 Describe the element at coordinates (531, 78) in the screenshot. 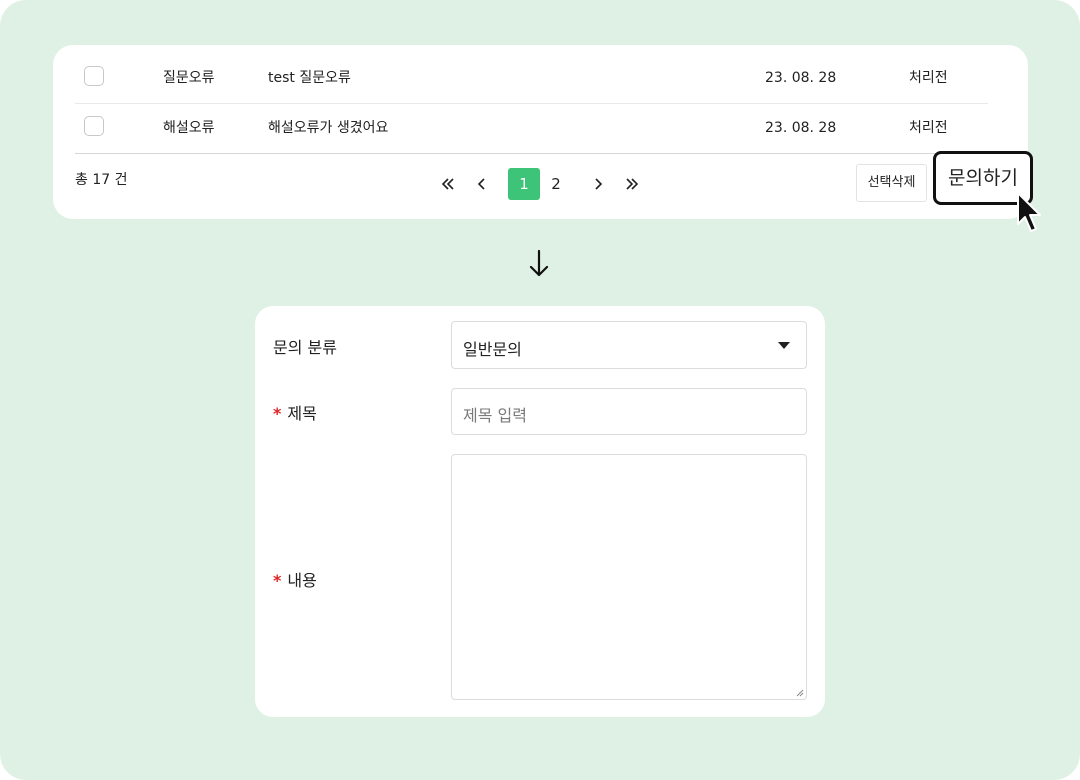

I see `table-row: 질문오류 test 질문오류 23. 08. 28 처리전` at that location.